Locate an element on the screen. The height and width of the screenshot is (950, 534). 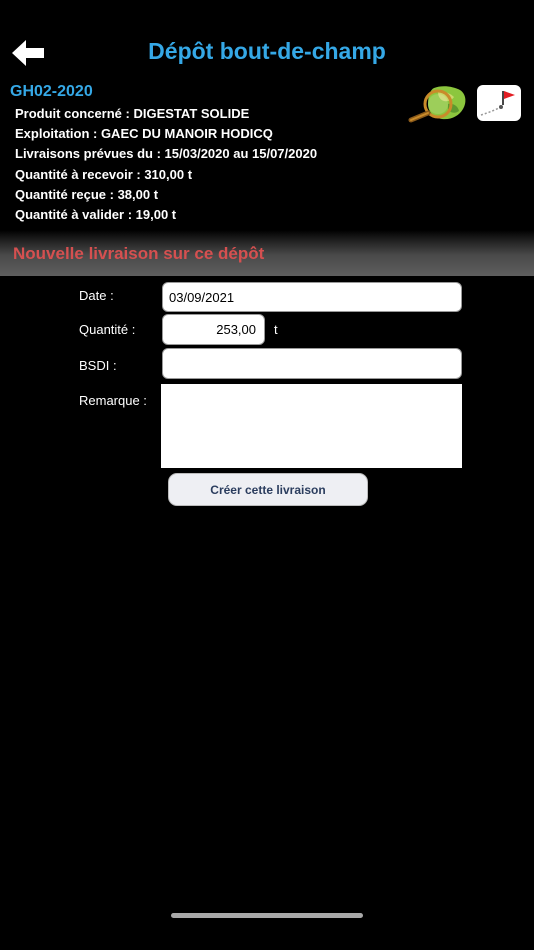
info-qty-received: Quantité reçue : 38,00 t is located at coordinates (87, 194).